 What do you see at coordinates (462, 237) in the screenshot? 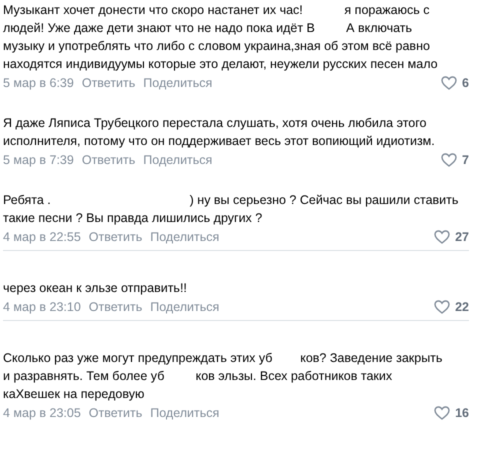
I see `like-count: 27` at bounding box center [462, 237].